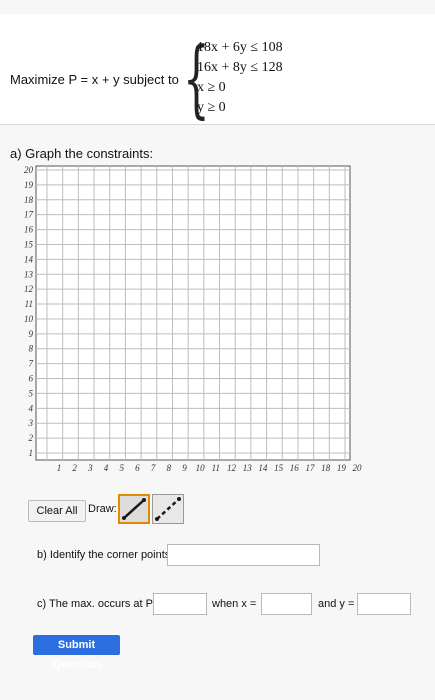 Image resolution: width=435 pixels, height=700 pixels. Describe the element at coordinates (31, 334) in the screenshot. I see `y-tick-label: 9` at that location.